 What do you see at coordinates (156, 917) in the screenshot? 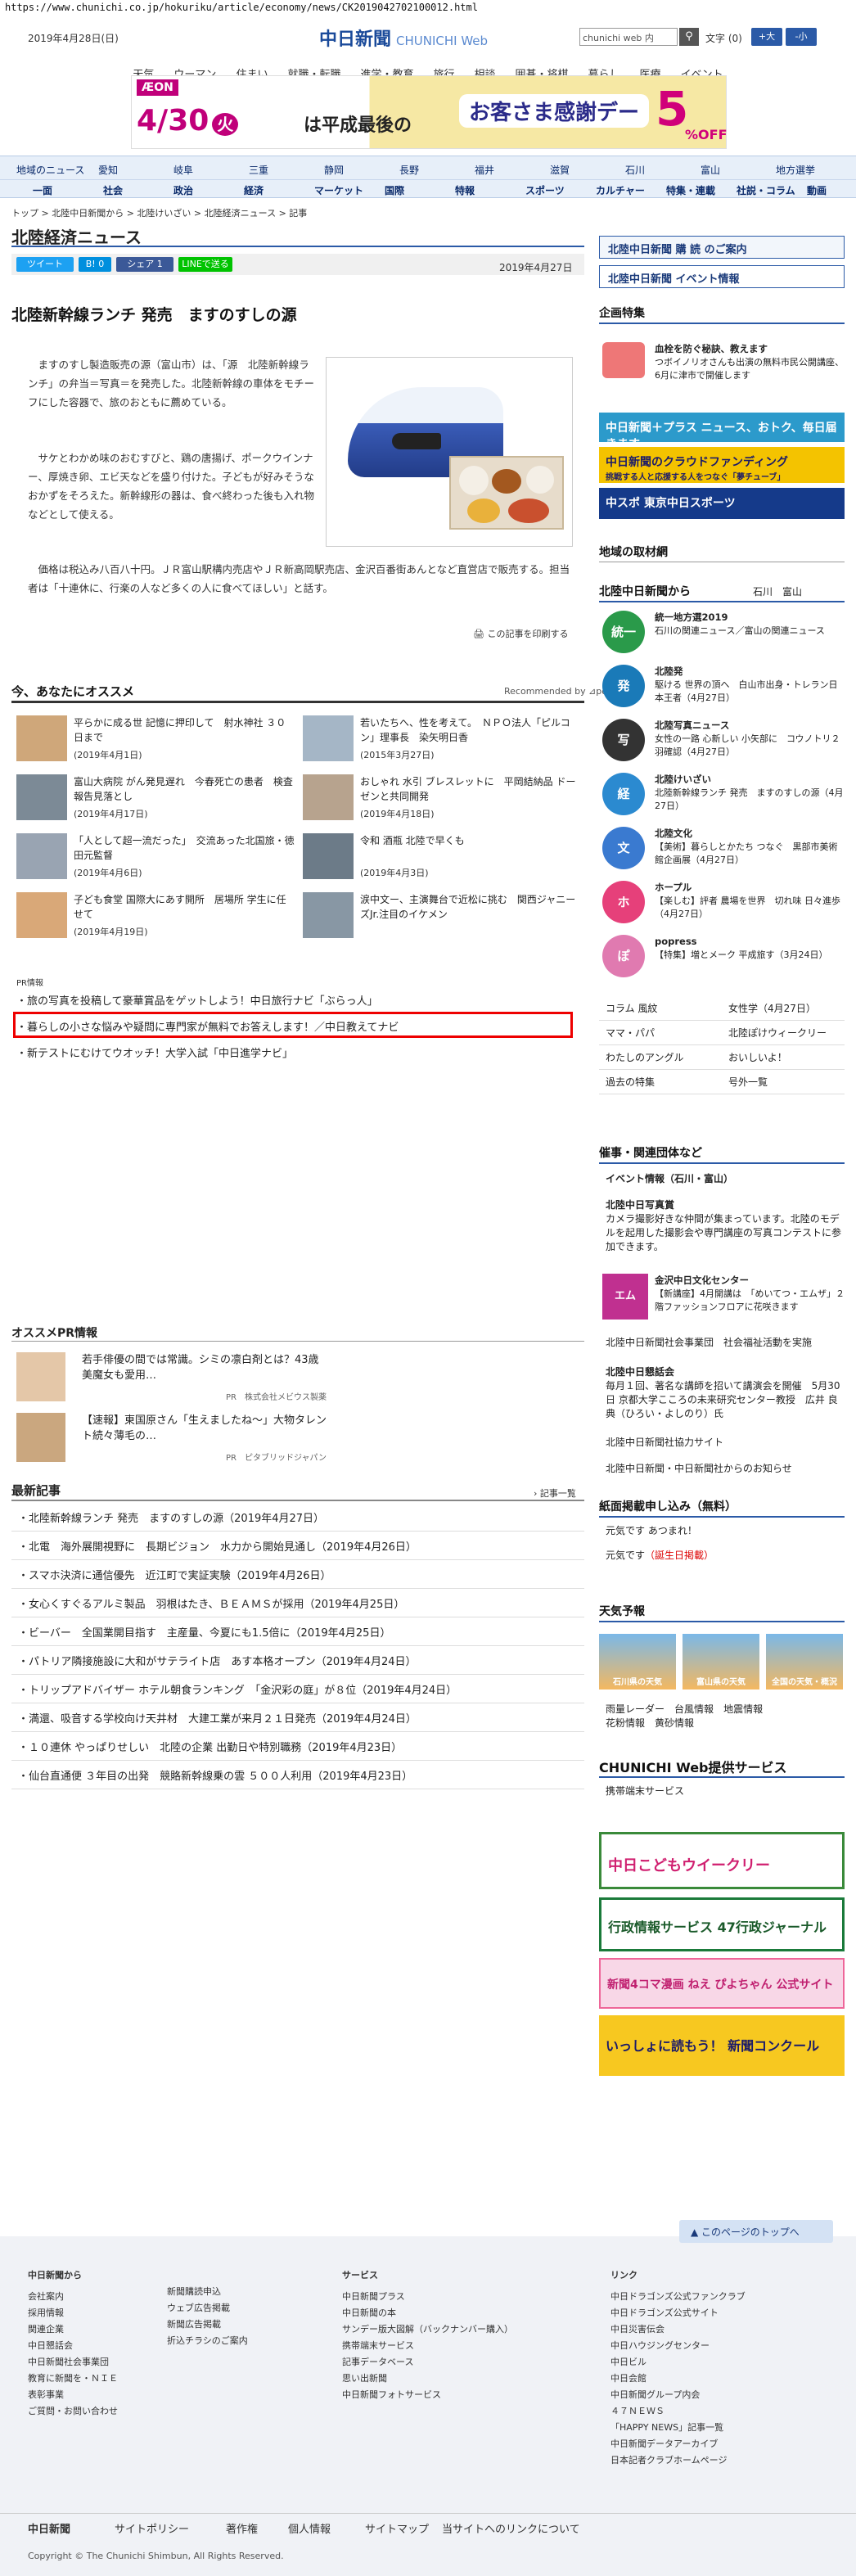
I see `reco-item: 子ども食堂 国際大にあす開所 居場所 学生に任せて (2019年4月19日)` at bounding box center [156, 917].